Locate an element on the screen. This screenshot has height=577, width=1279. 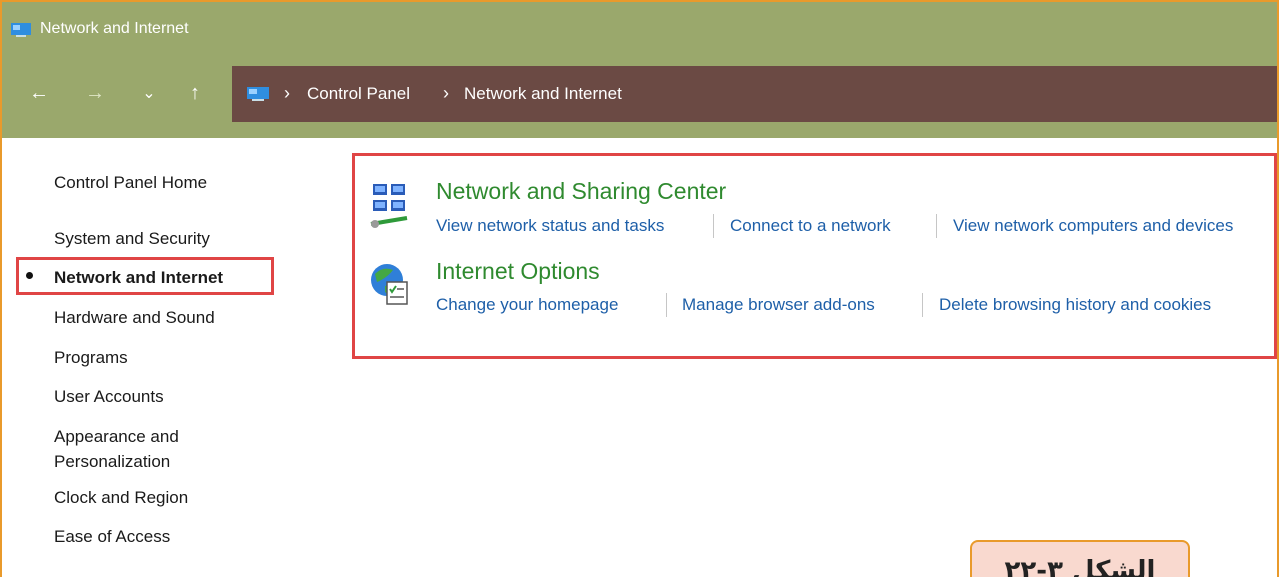
sidebar-item-control-panel-home: Control Panel Home is located at coordinates (130, 182).